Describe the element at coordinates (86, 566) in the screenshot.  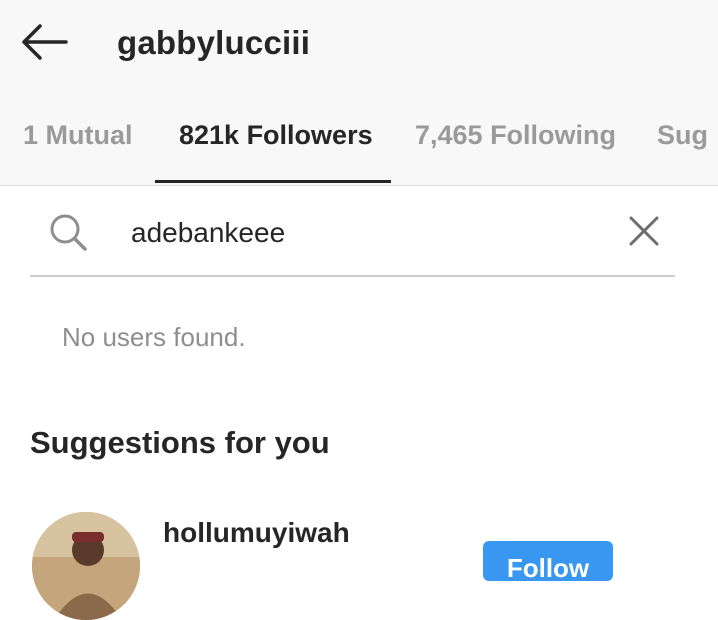
I see `avatar` at that location.